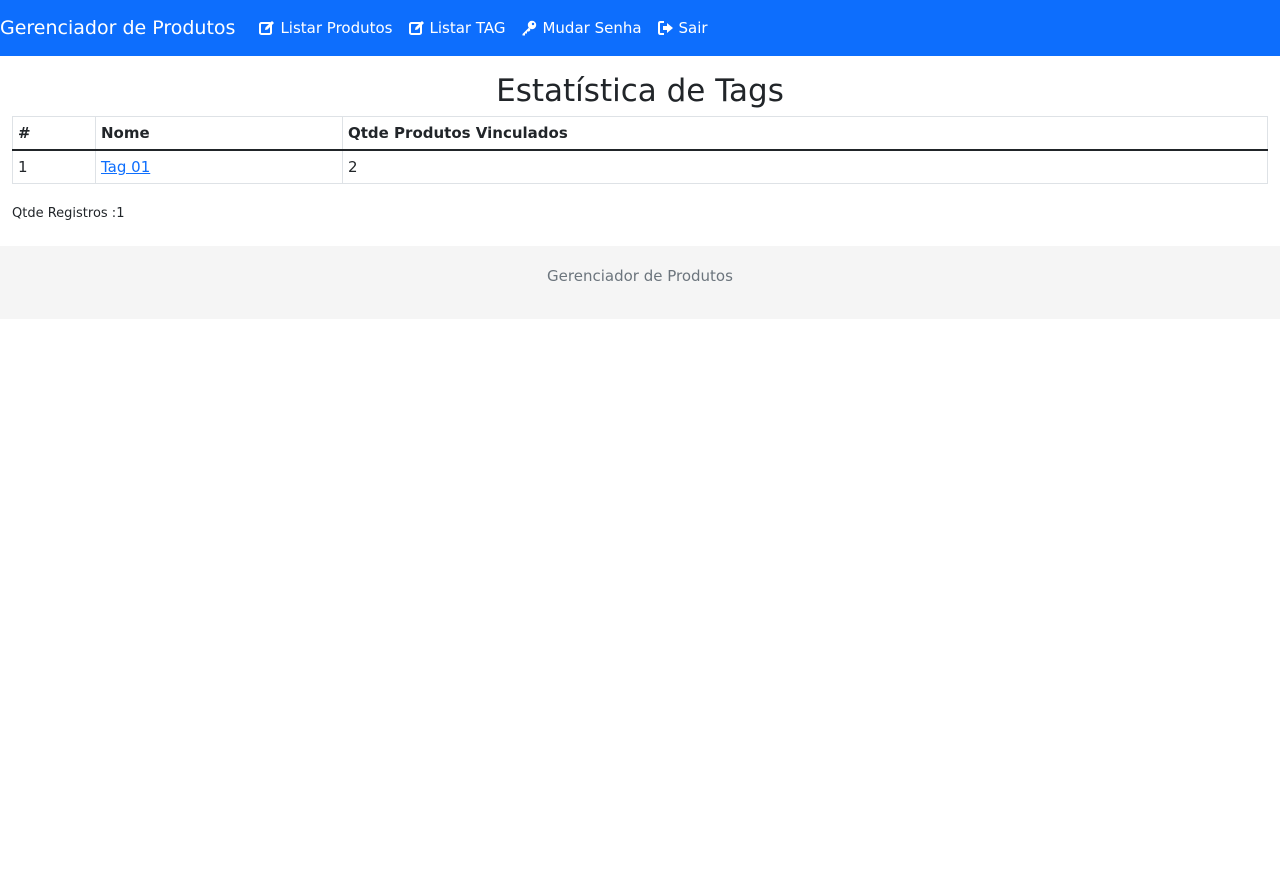 The image size is (1280, 871). I want to click on nav-mudar-senha: Mudar Senha, so click(581, 28).